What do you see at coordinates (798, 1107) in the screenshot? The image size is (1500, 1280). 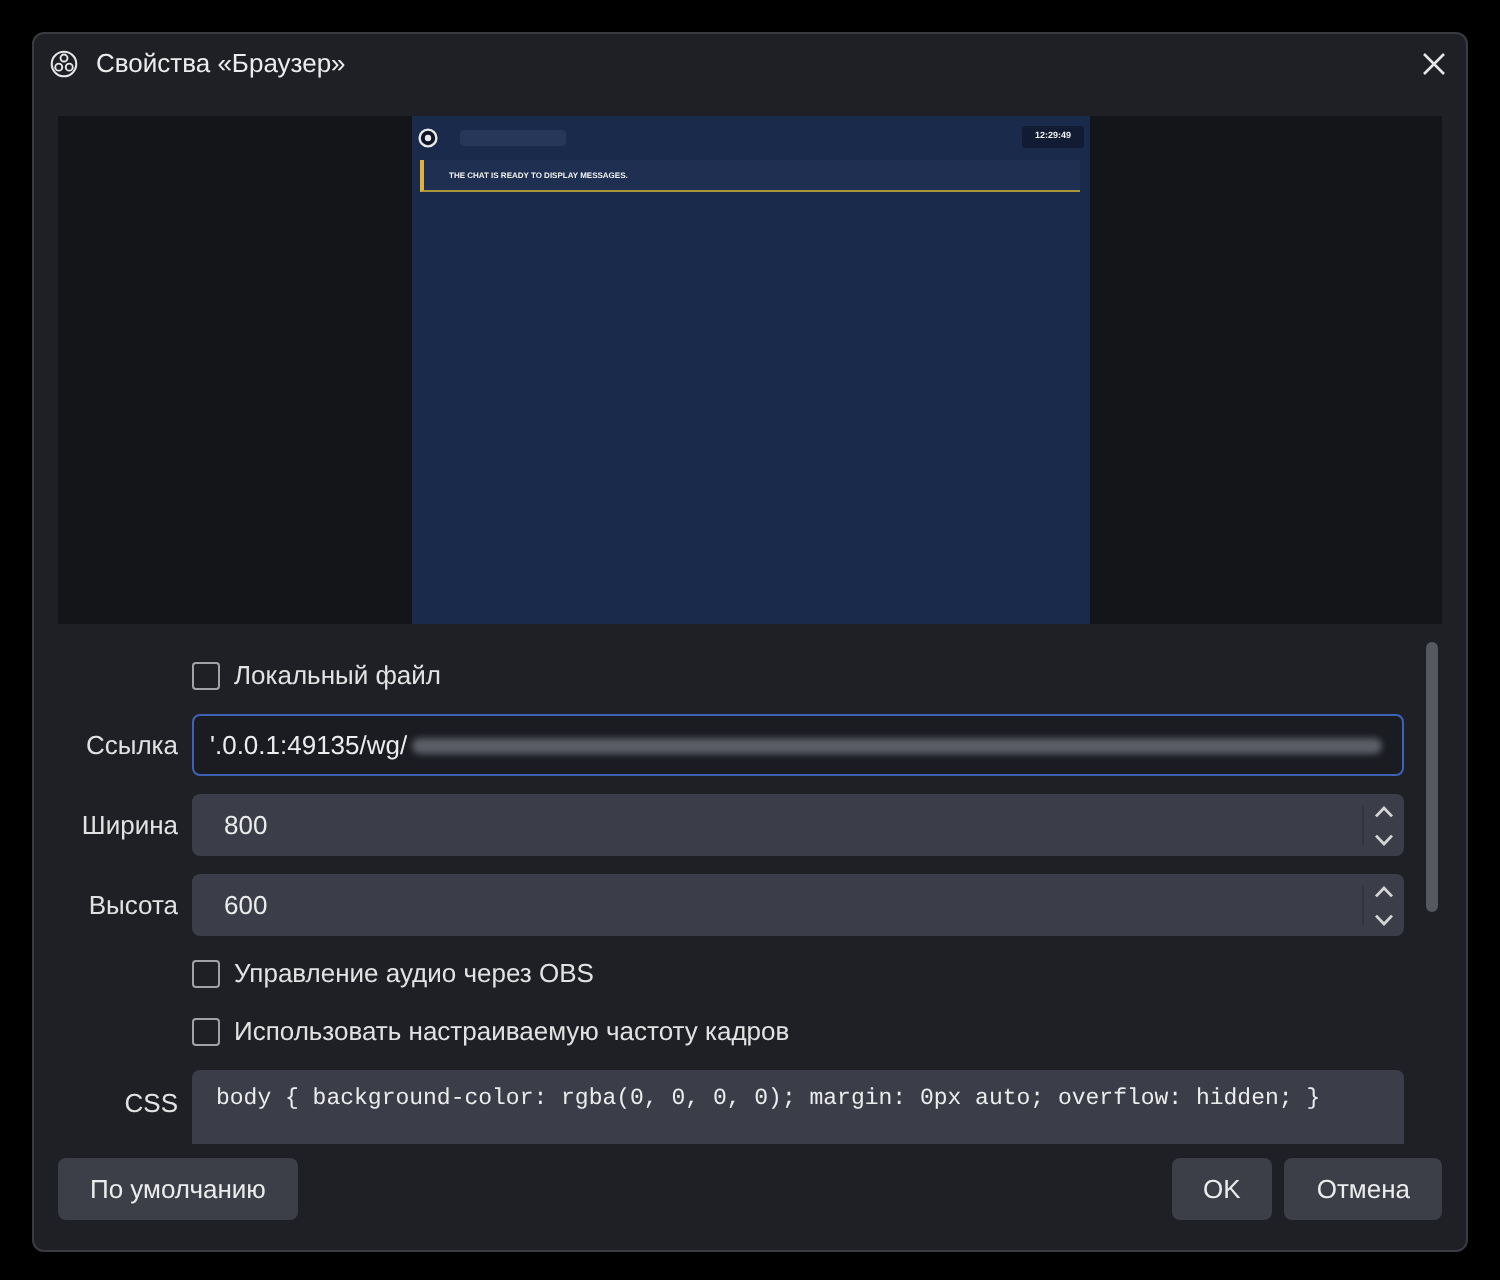 I see `css-text-area: body { background-color: rgba(0, 0, 0, 0); margin: 0px auto; overflow: hidden; }` at bounding box center [798, 1107].